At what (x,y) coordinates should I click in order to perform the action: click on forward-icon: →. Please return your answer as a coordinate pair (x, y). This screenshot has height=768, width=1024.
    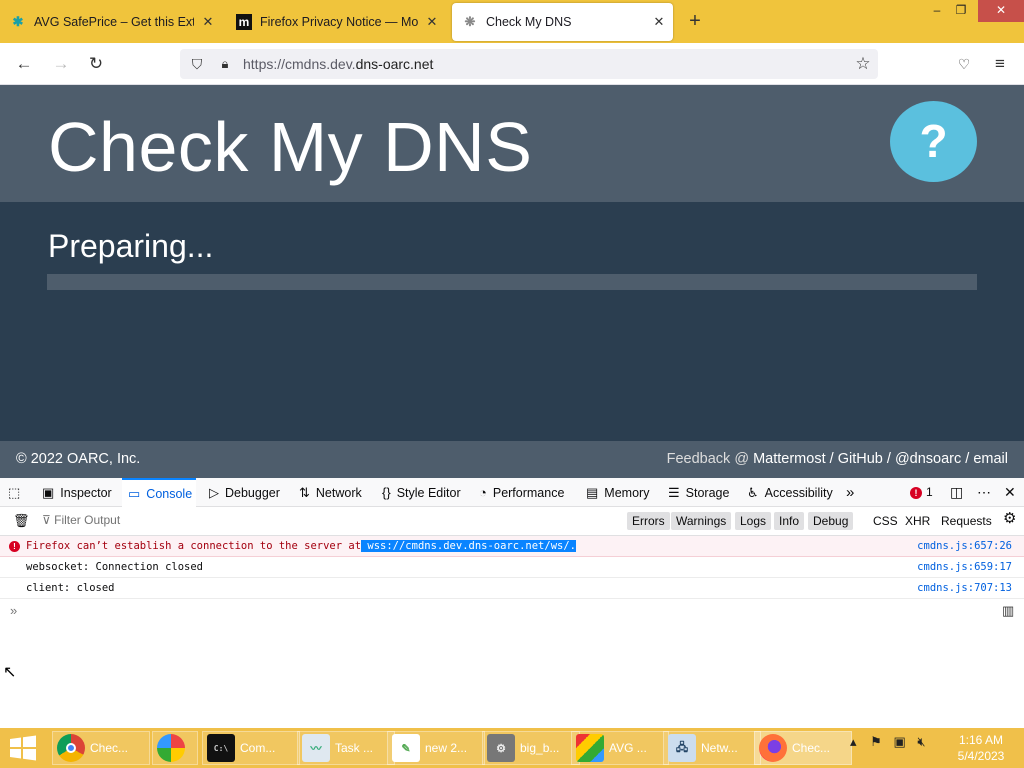
    Looking at the image, I should click on (61, 64).